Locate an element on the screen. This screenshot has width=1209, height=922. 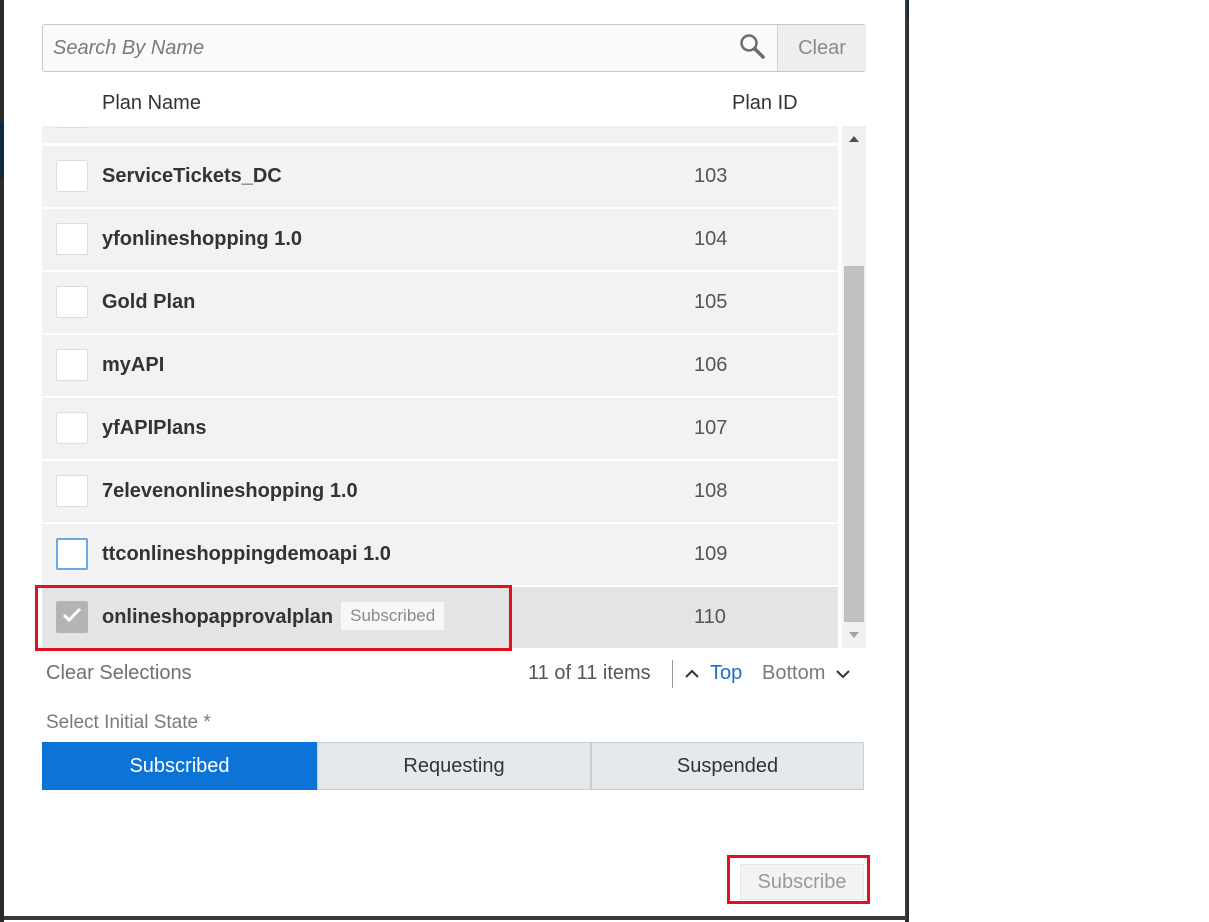
plan-id: 103 is located at coordinates (711, 176).